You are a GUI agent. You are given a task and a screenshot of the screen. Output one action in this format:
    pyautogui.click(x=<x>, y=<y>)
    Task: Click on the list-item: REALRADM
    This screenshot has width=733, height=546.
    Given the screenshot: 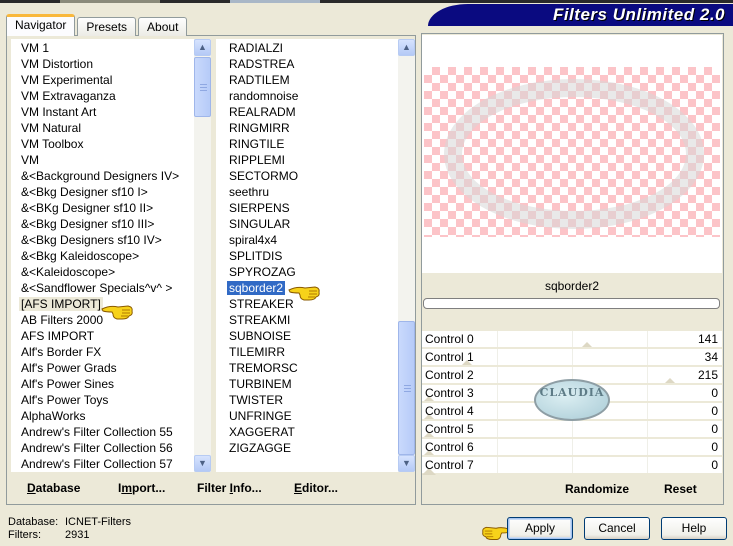 What is the action you would take?
    pyautogui.click(x=315, y=112)
    